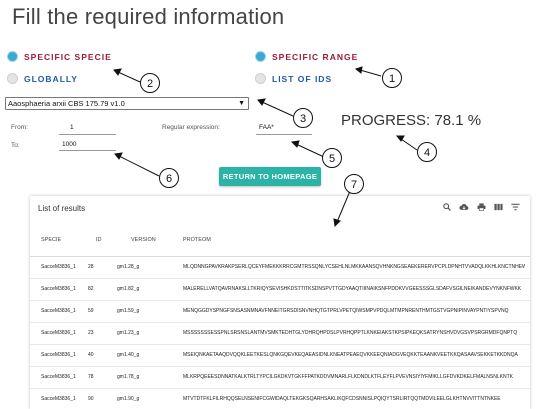 The height and width of the screenshot is (409, 550). I want to click on callout-6: 6, so click(169, 178).